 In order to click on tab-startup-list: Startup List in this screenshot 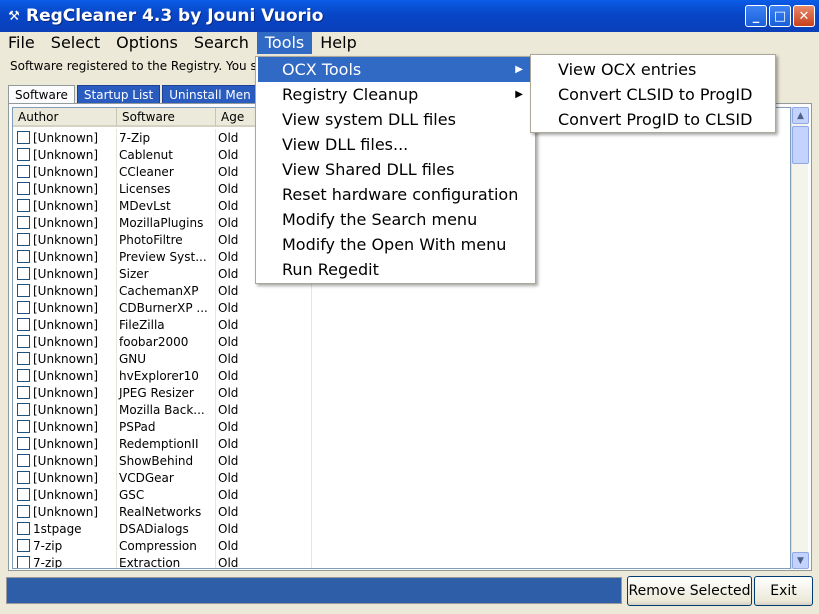, I will do `click(118, 94)`.